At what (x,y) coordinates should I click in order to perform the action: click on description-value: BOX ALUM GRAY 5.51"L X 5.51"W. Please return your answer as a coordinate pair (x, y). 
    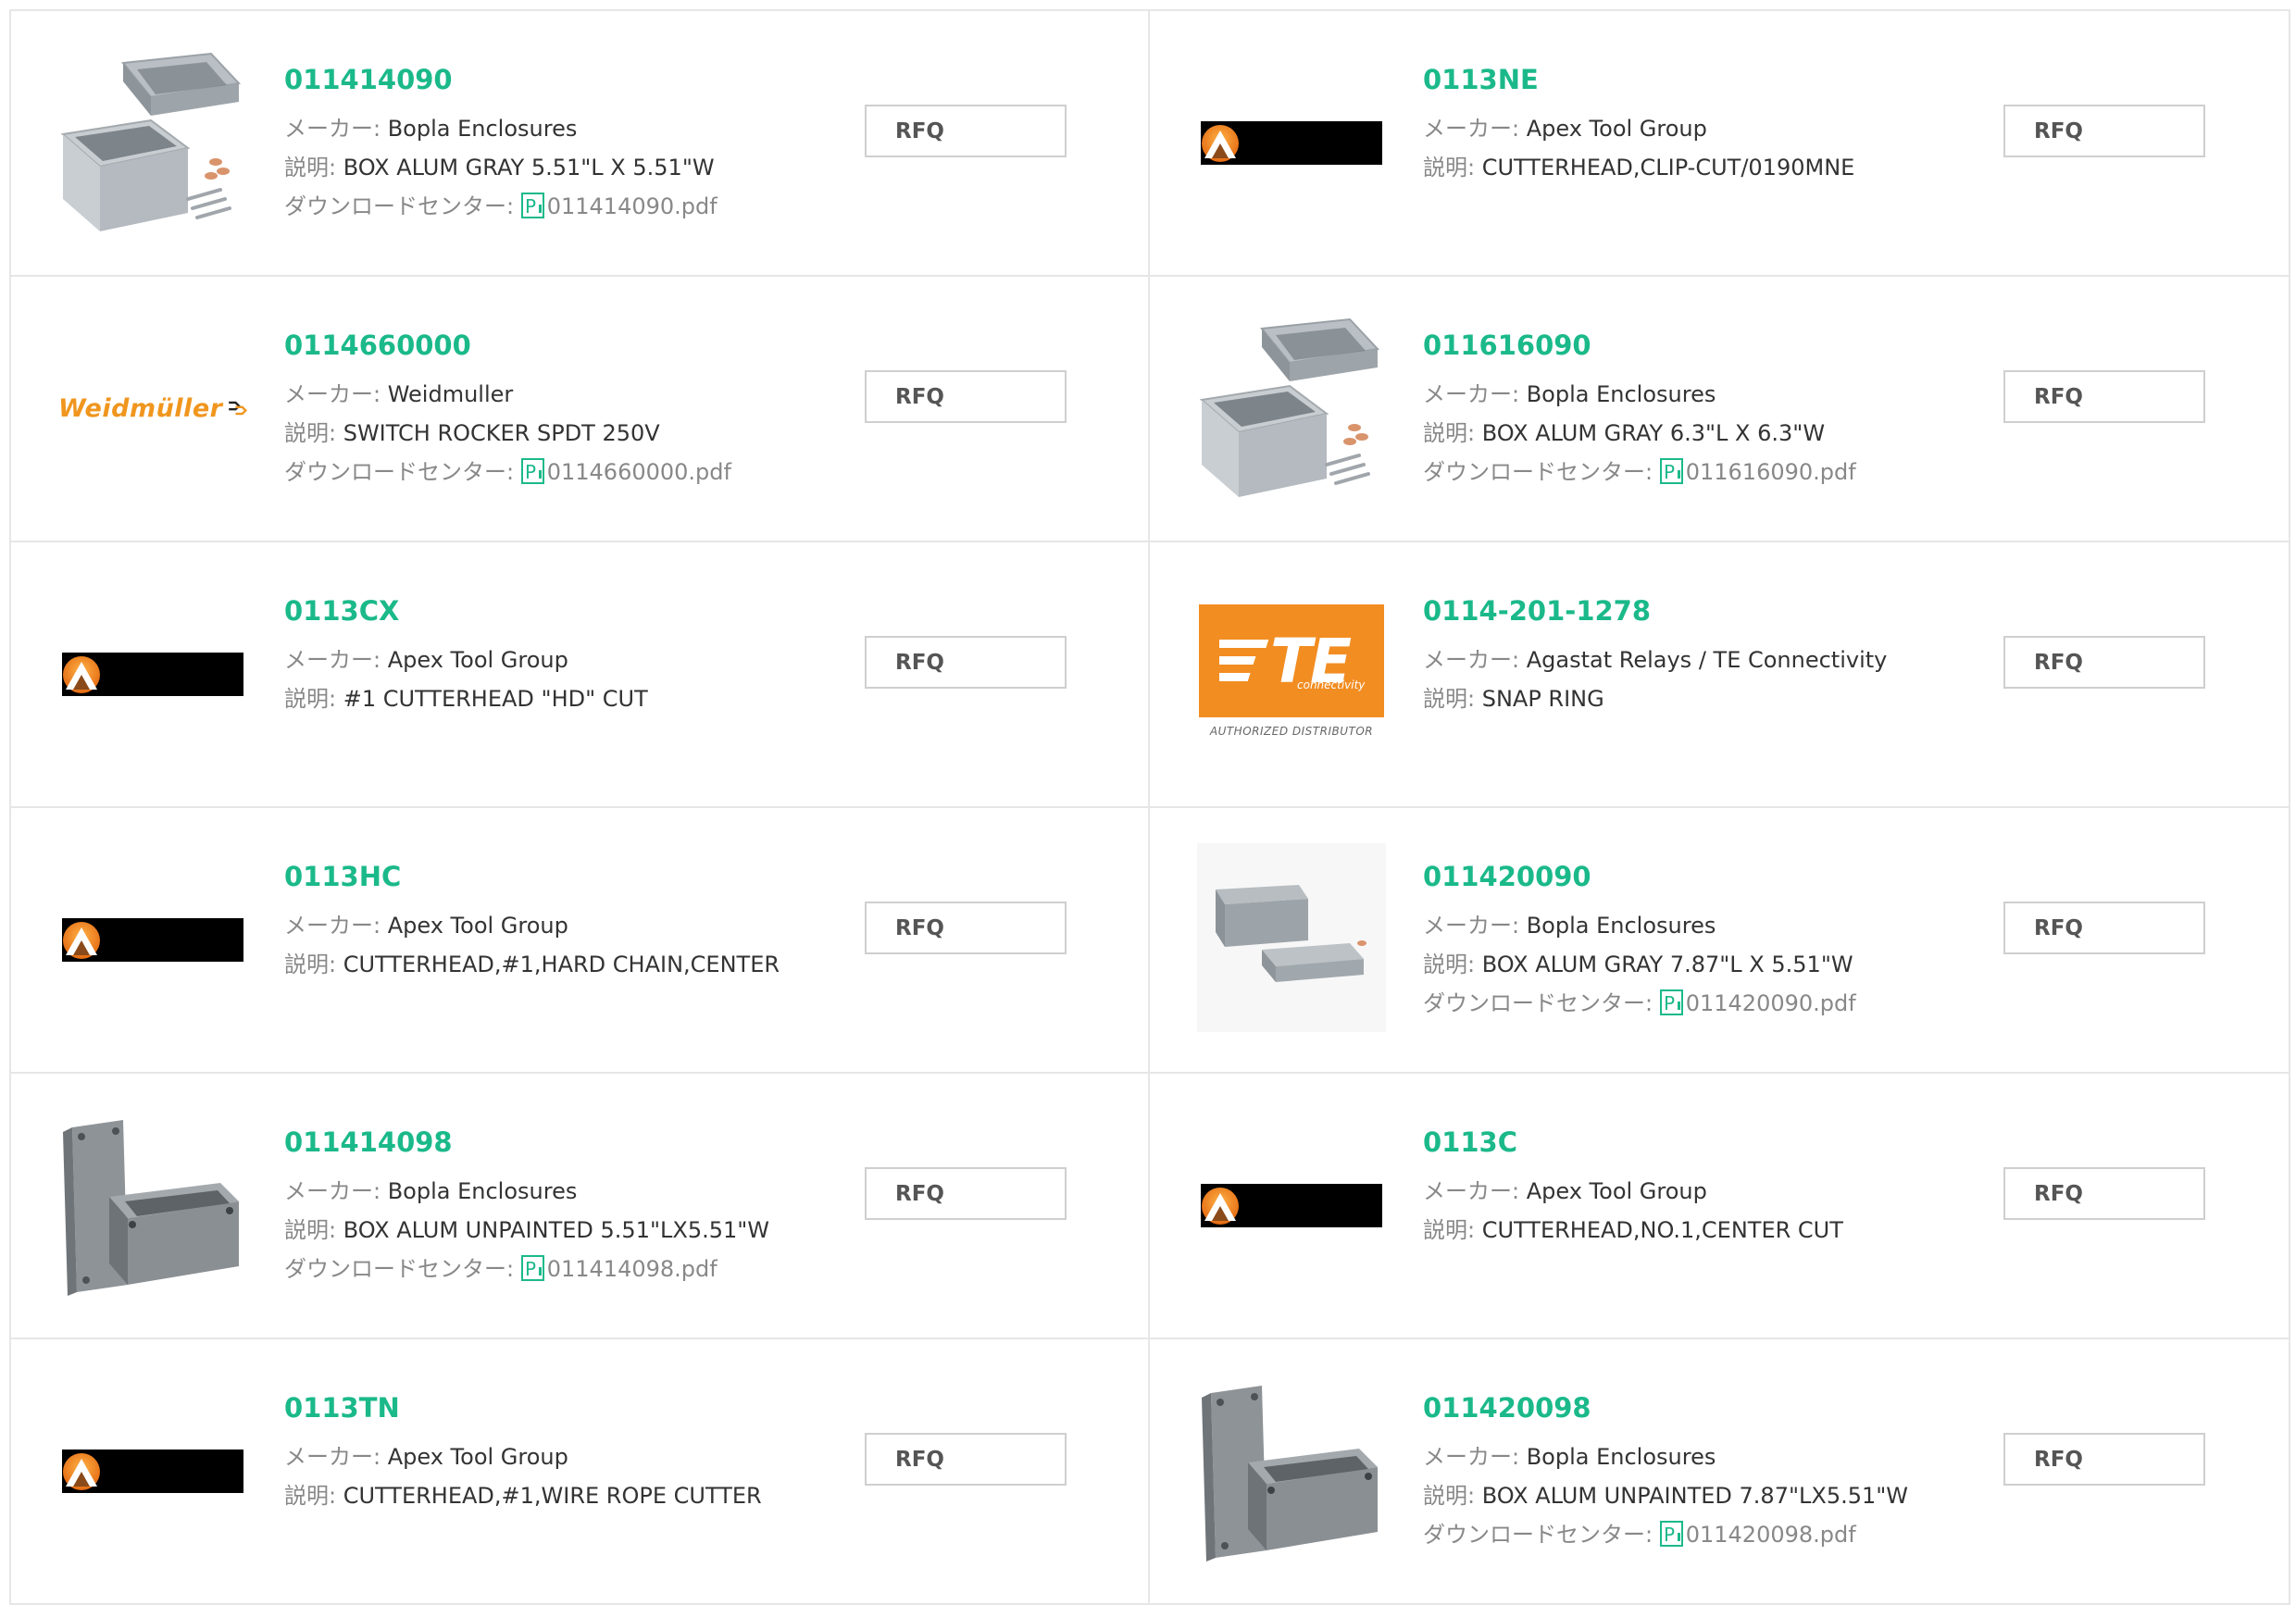
    Looking at the image, I should click on (529, 167).